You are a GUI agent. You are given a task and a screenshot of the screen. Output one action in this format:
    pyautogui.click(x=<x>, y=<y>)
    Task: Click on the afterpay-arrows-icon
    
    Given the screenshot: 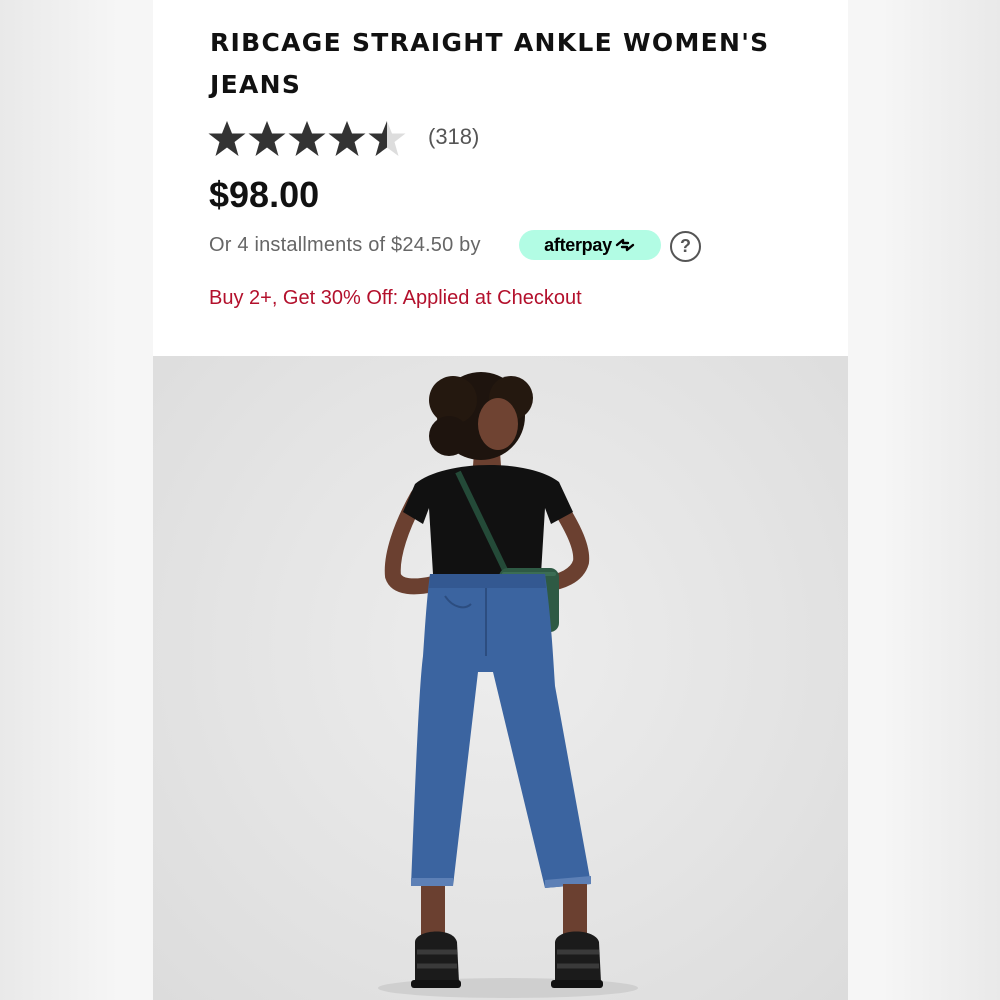 What is the action you would take?
    pyautogui.click(x=625, y=245)
    